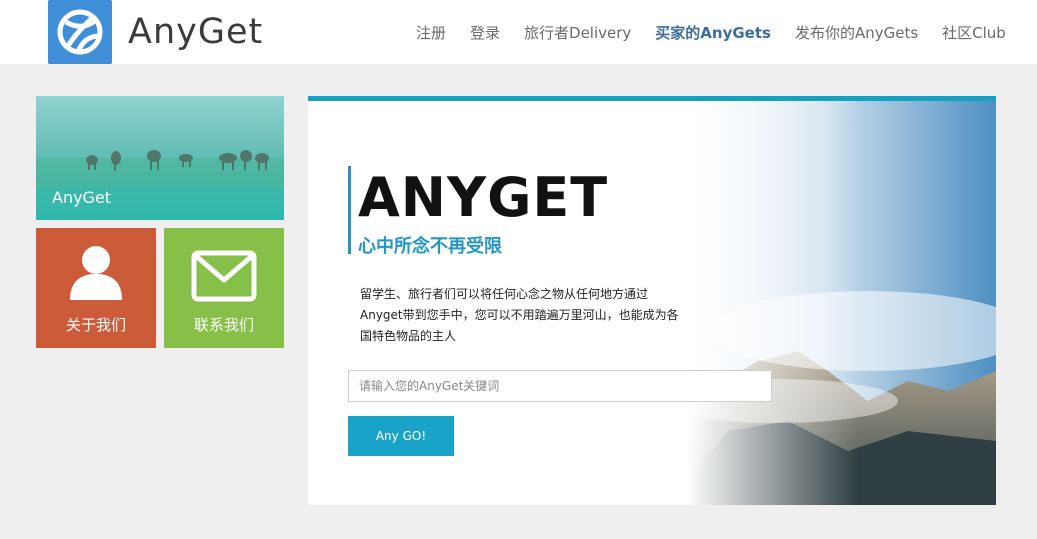 The width and height of the screenshot is (1037, 539). Describe the element at coordinates (160, 168) in the screenshot. I see `horses-image` at that location.